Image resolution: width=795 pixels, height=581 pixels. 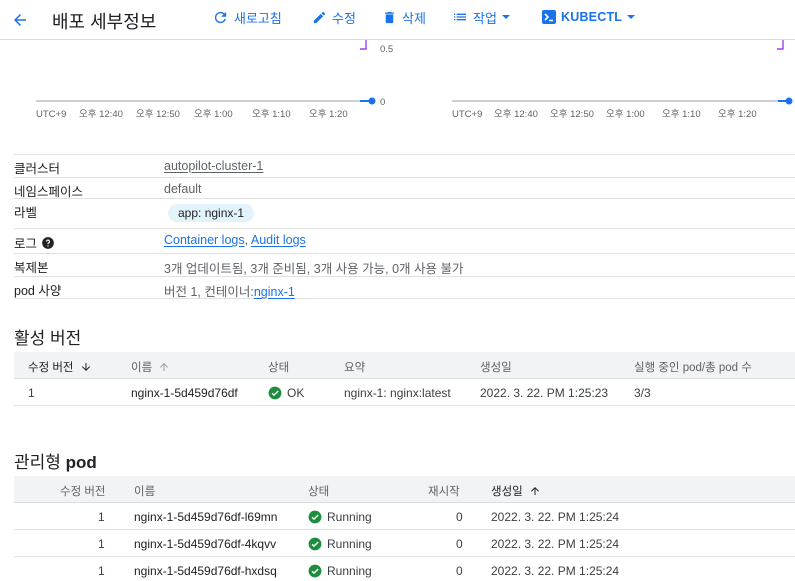 I want to click on podspec-prefix: 버전 1, 컨테이너:, so click(x=209, y=292).